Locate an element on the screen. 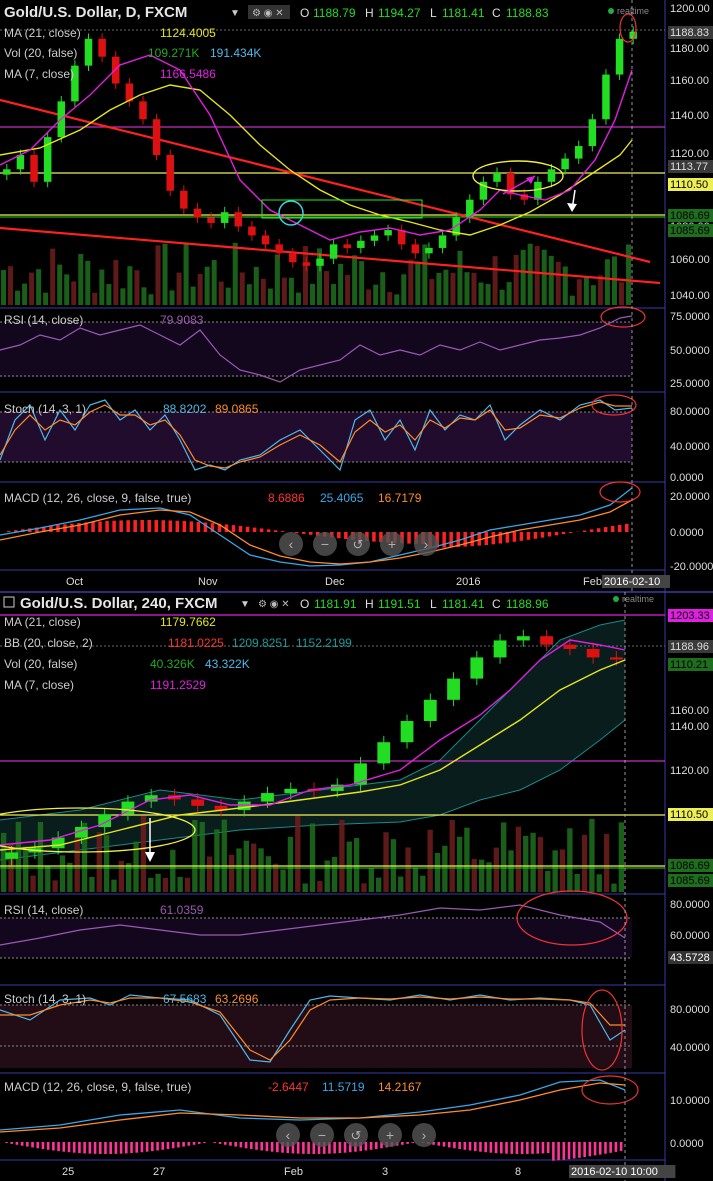  top-time-tick: Oct is located at coordinates (74, 582).